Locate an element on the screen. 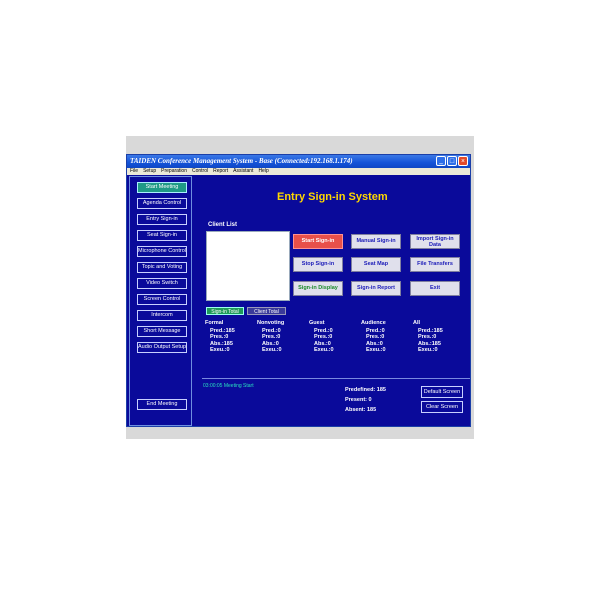 The image size is (600, 600). divider is located at coordinates (336, 378).